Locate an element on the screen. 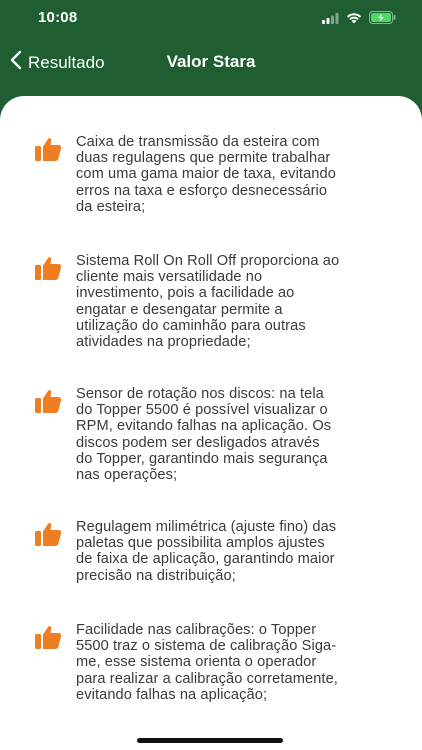 The height and width of the screenshot is (750, 422). status-time: 10:08 is located at coordinates (58, 17).